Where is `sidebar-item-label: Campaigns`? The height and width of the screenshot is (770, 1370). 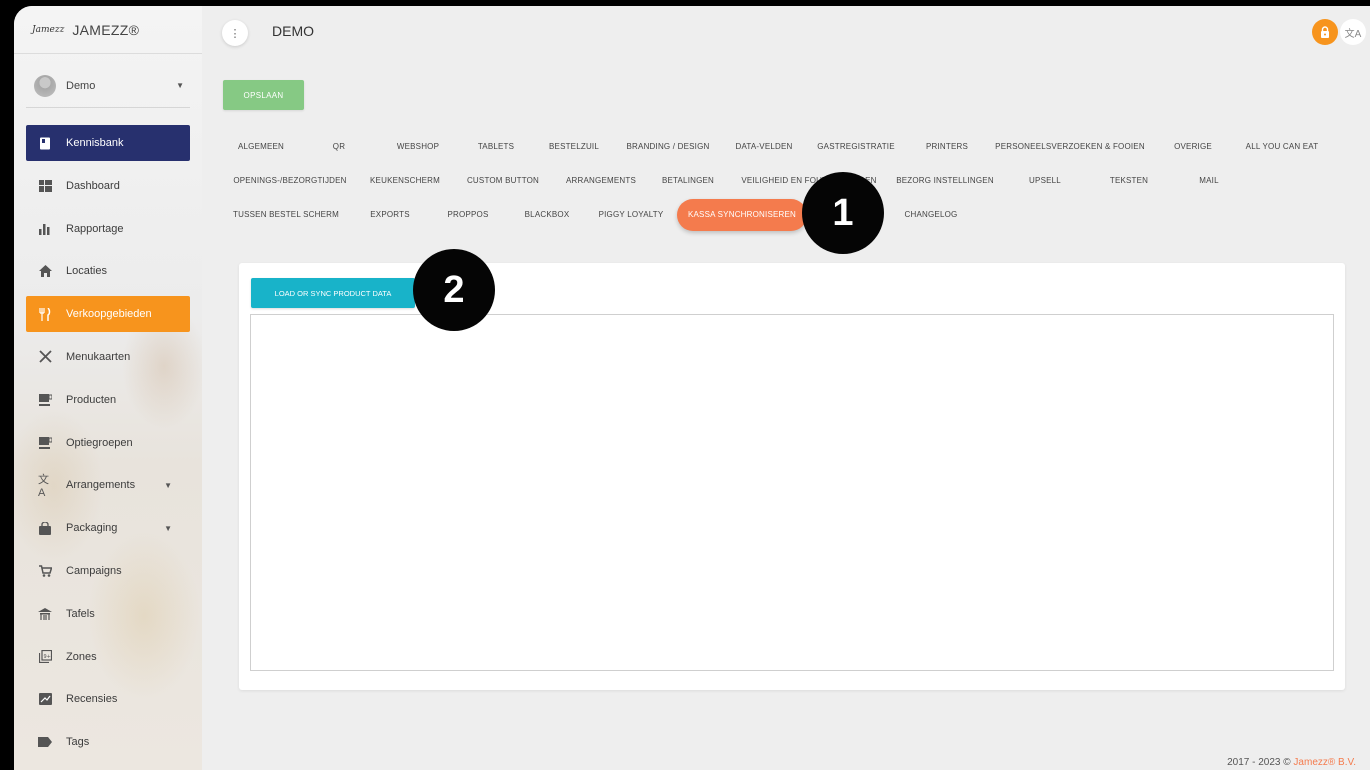
sidebar-item-label: Campaigns is located at coordinates (94, 570).